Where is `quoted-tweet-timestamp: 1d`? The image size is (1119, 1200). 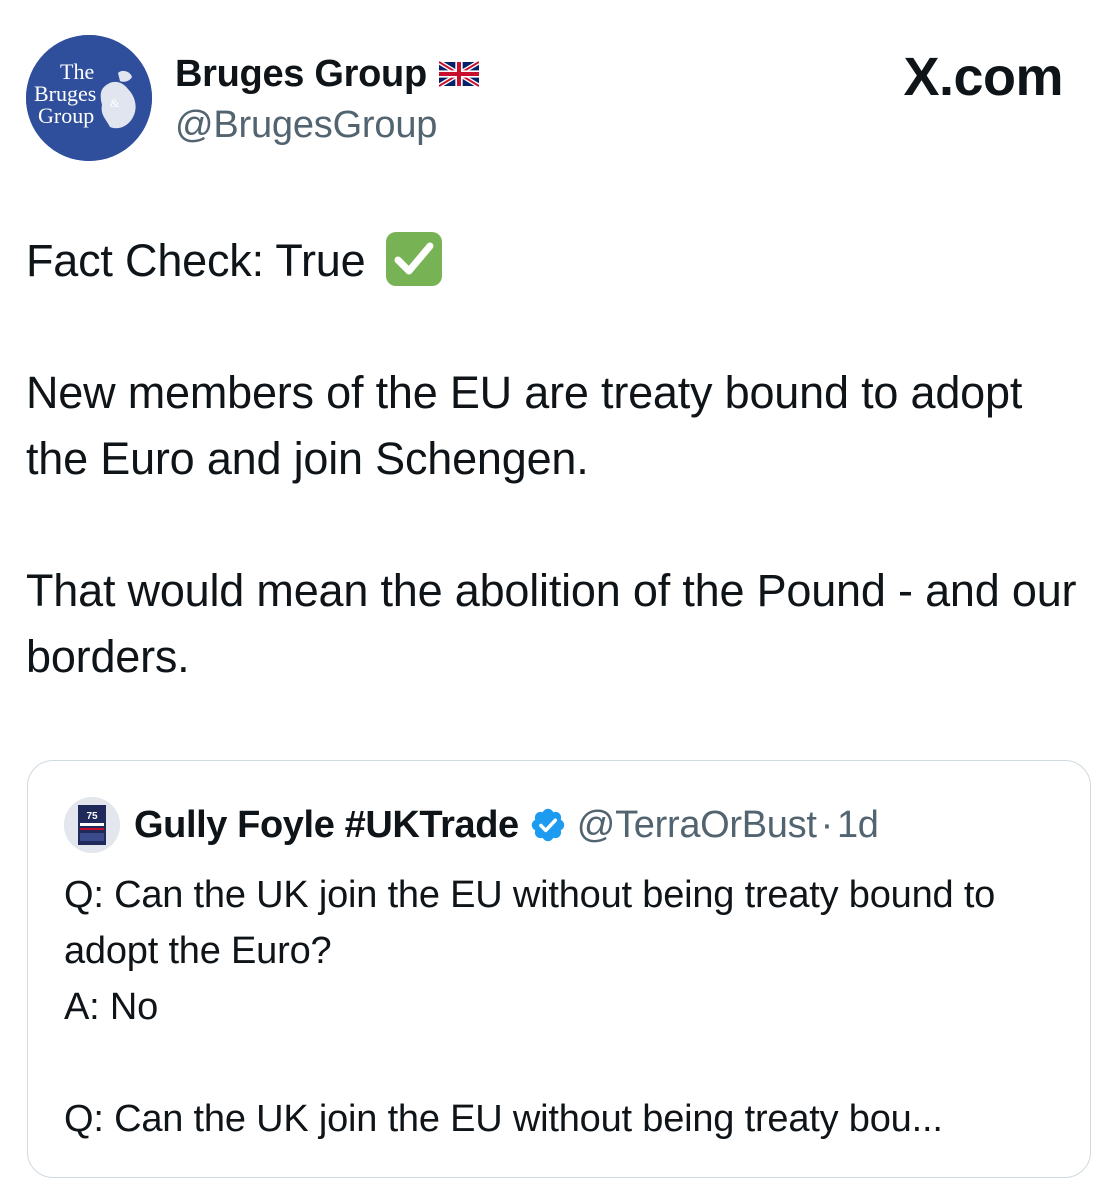
quoted-tweet-timestamp: 1d is located at coordinates (858, 825).